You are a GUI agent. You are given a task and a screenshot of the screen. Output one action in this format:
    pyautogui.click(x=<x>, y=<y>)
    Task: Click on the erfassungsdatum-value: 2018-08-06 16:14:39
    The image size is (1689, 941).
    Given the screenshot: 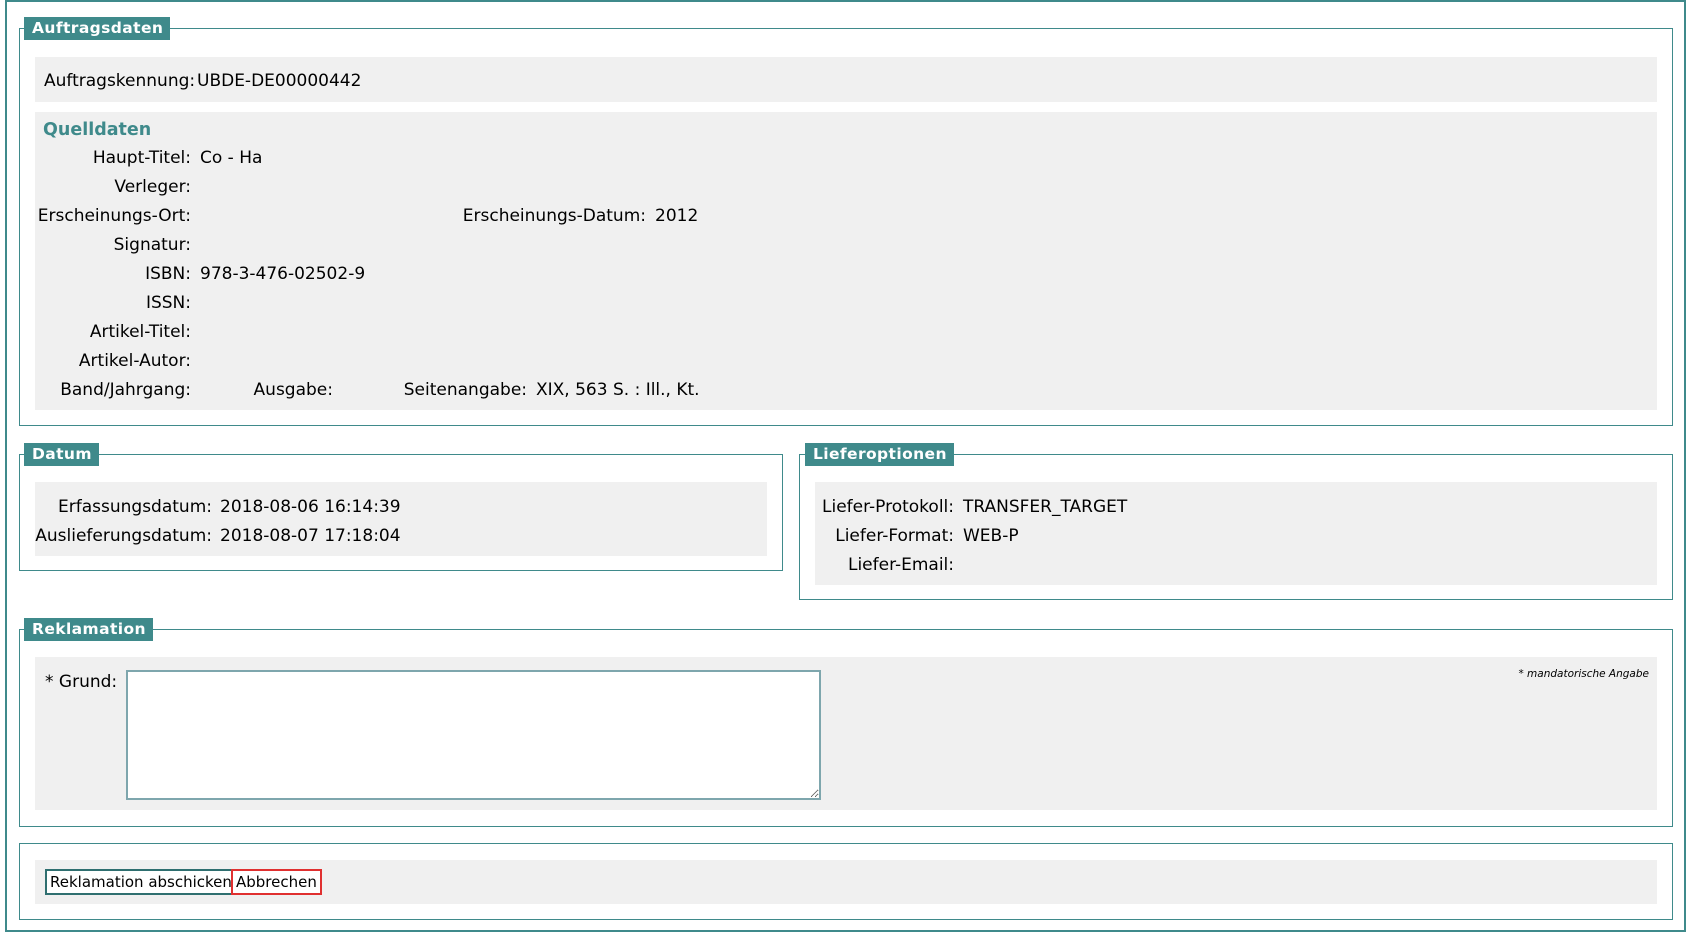 What is the action you would take?
    pyautogui.click(x=310, y=507)
    